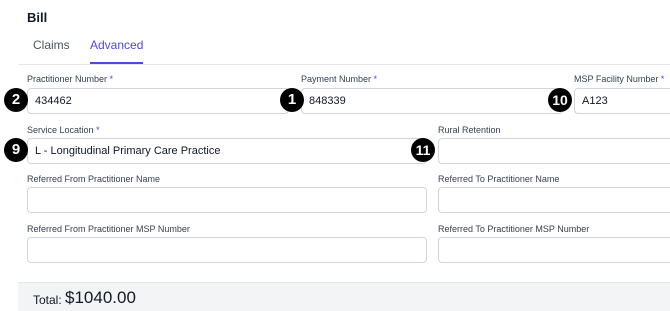 The image size is (670, 311). I want to click on payment-number-label-text: Payment Number, so click(336, 79).